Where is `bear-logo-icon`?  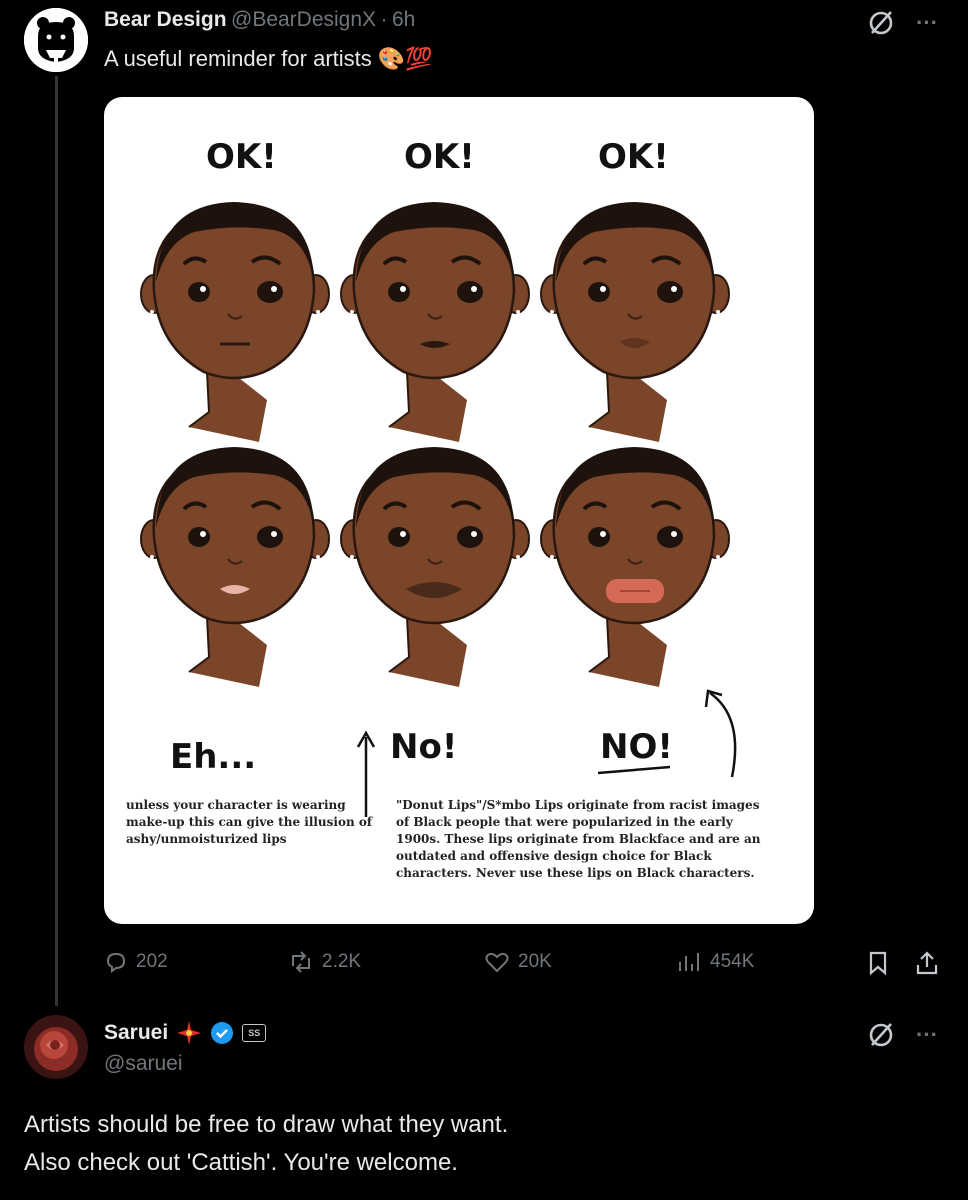
bear-logo-icon is located at coordinates (56, 40).